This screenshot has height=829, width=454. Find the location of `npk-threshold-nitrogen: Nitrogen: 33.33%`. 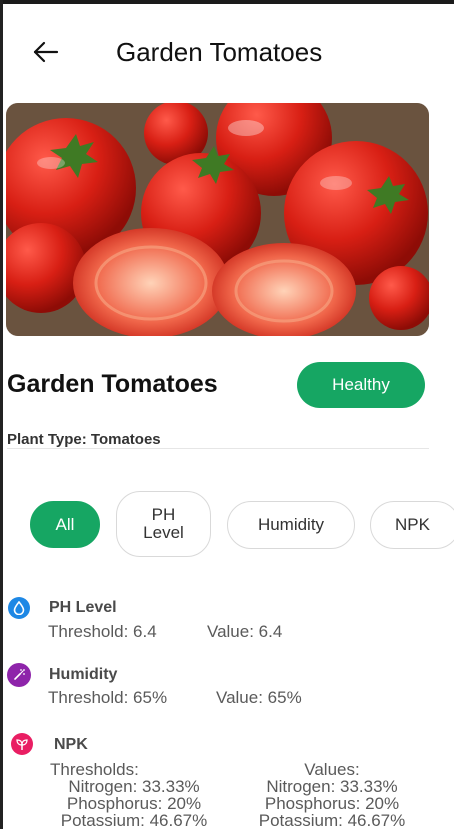

npk-threshold-nitrogen: Nitrogen: 33.33% is located at coordinates (134, 786).